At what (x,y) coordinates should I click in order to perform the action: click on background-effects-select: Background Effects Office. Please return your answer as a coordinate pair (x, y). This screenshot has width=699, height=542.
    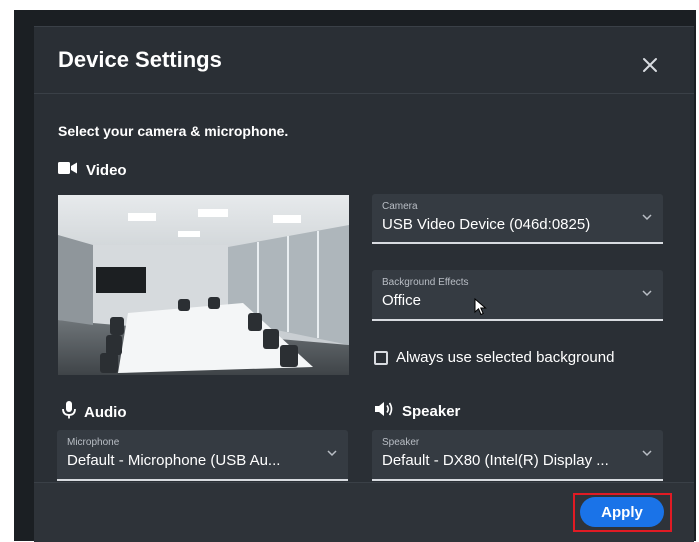
    Looking at the image, I should click on (517, 295).